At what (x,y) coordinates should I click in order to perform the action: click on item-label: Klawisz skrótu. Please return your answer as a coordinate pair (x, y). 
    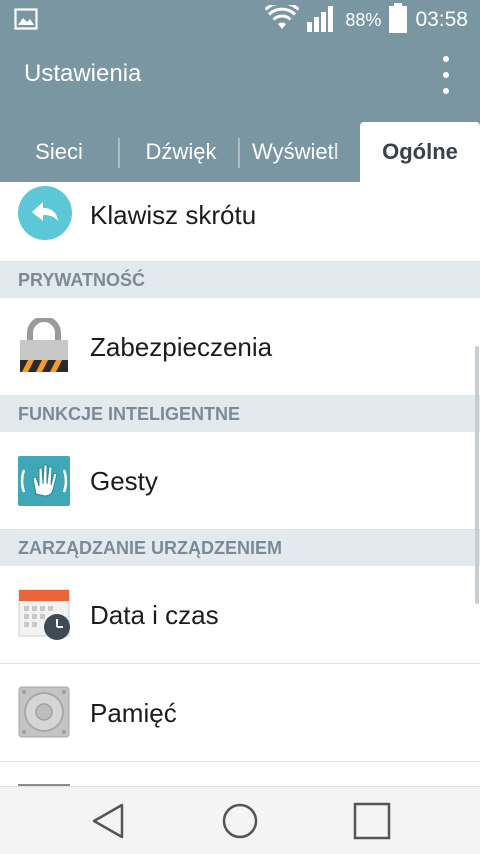
    Looking at the image, I should click on (173, 215).